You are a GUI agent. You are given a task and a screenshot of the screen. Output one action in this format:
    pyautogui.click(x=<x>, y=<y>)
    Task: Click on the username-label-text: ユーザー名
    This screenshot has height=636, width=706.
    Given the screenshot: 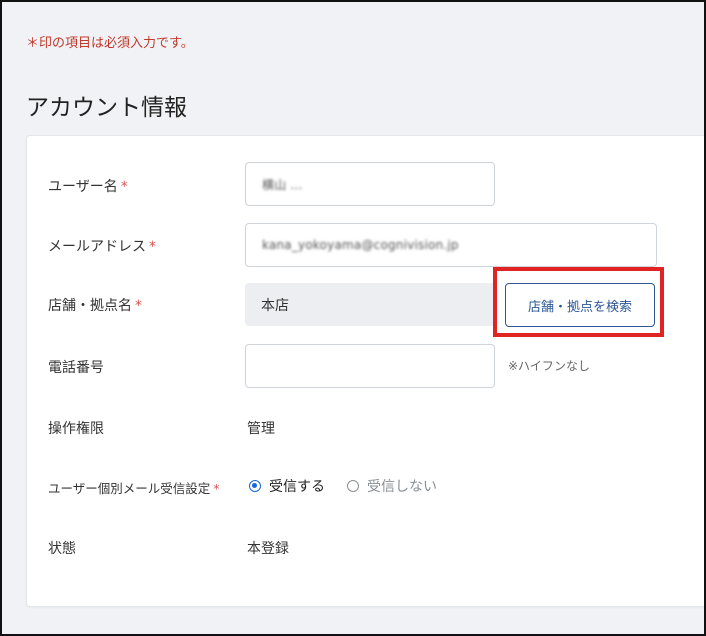 What is the action you would take?
    pyautogui.click(x=83, y=187)
    